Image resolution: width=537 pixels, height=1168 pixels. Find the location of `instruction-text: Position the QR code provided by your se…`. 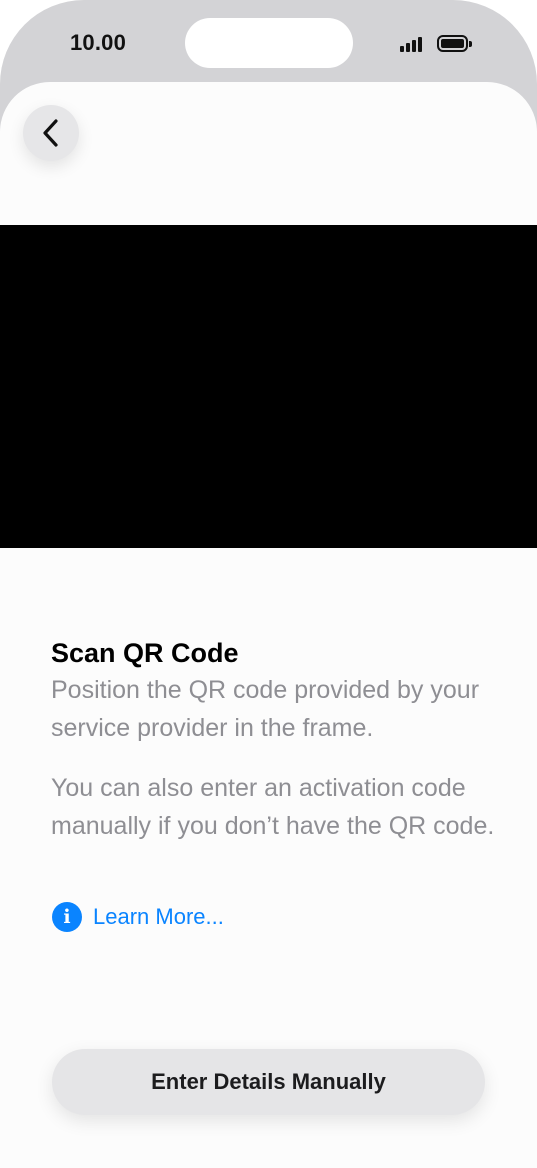

instruction-text: Position the QR code provided by your se… is located at coordinates (265, 709).